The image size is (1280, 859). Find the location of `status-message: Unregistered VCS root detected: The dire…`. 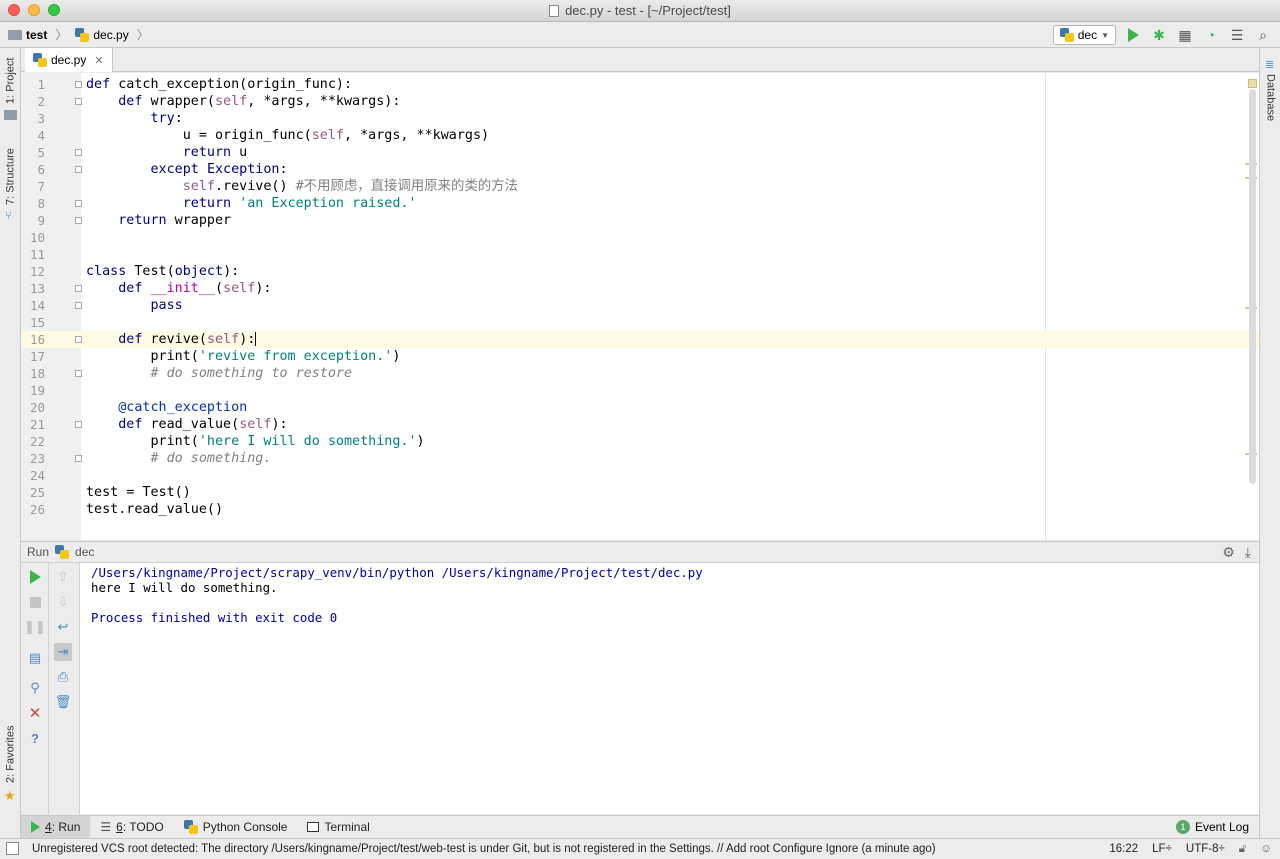

status-message: Unregistered VCS root detected: The dire… is located at coordinates (468, 849).